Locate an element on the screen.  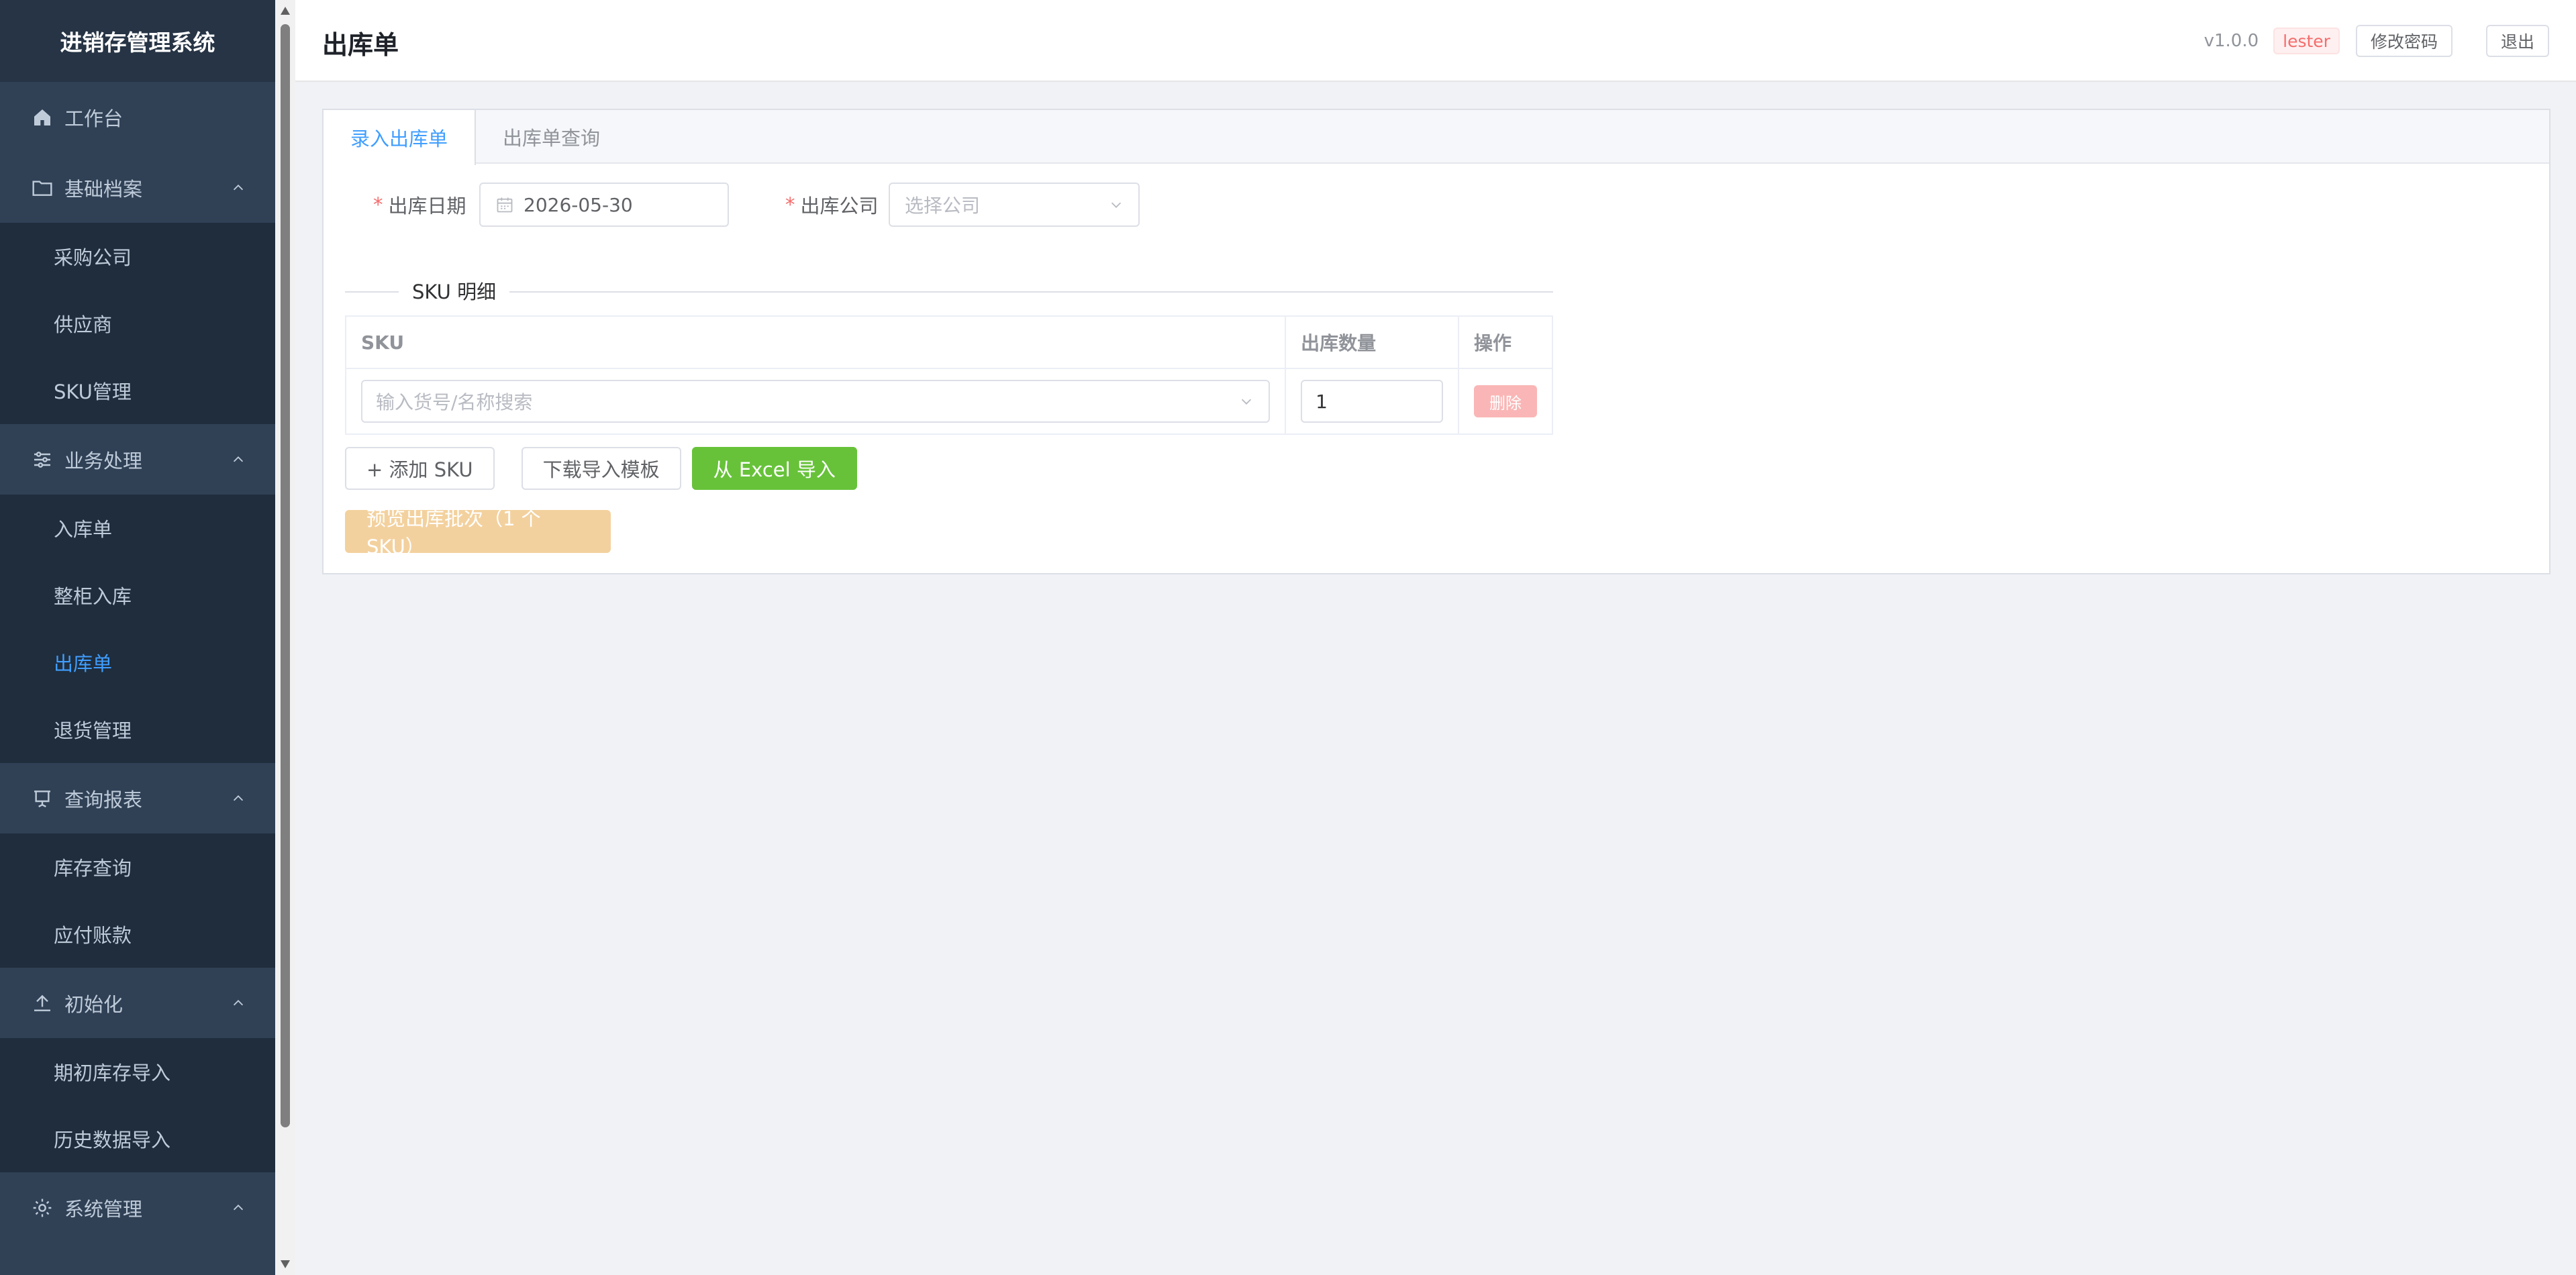
sku-actions: + 添加 SKU 下载导入模板 从 Excel 导入 is located at coordinates (601, 468).